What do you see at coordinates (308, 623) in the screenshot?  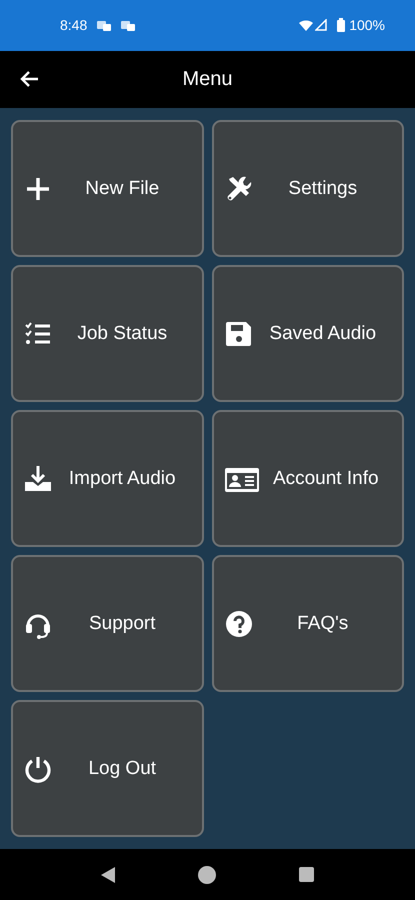 I see `menu-tile: FAQ's` at bounding box center [308, 623].